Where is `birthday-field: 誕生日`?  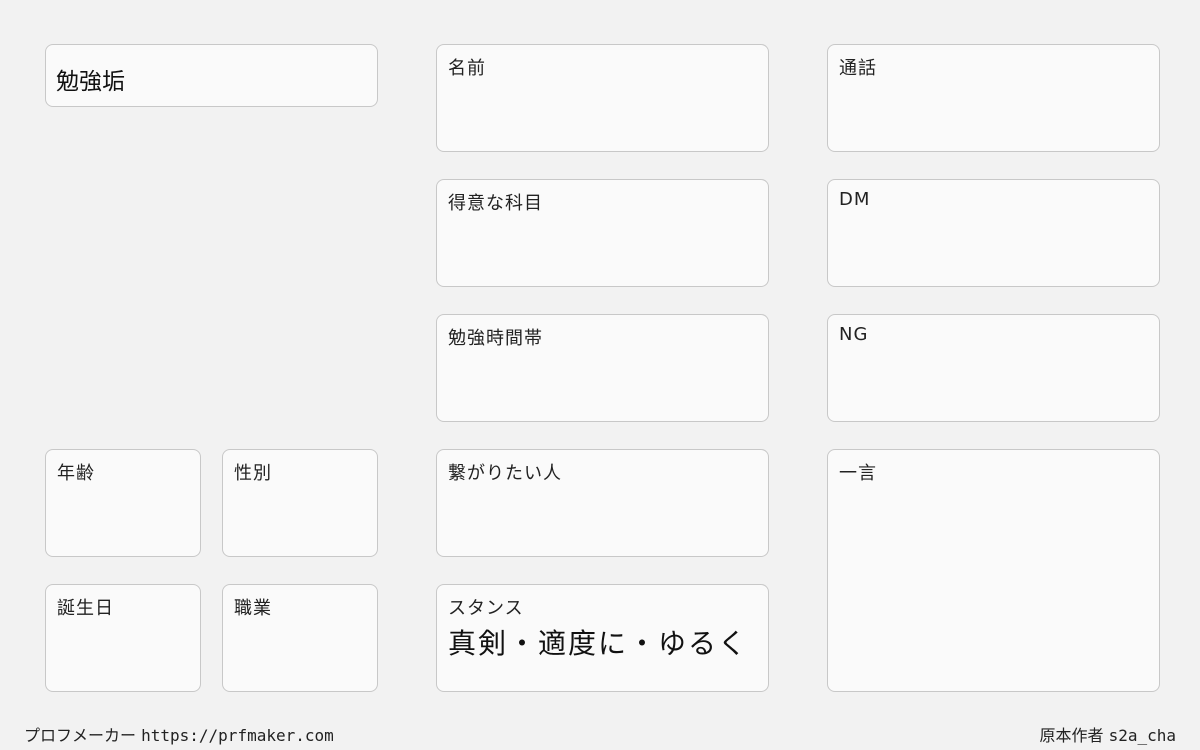
birthday-field: 誕生日 is located at coordinates (123, 638).